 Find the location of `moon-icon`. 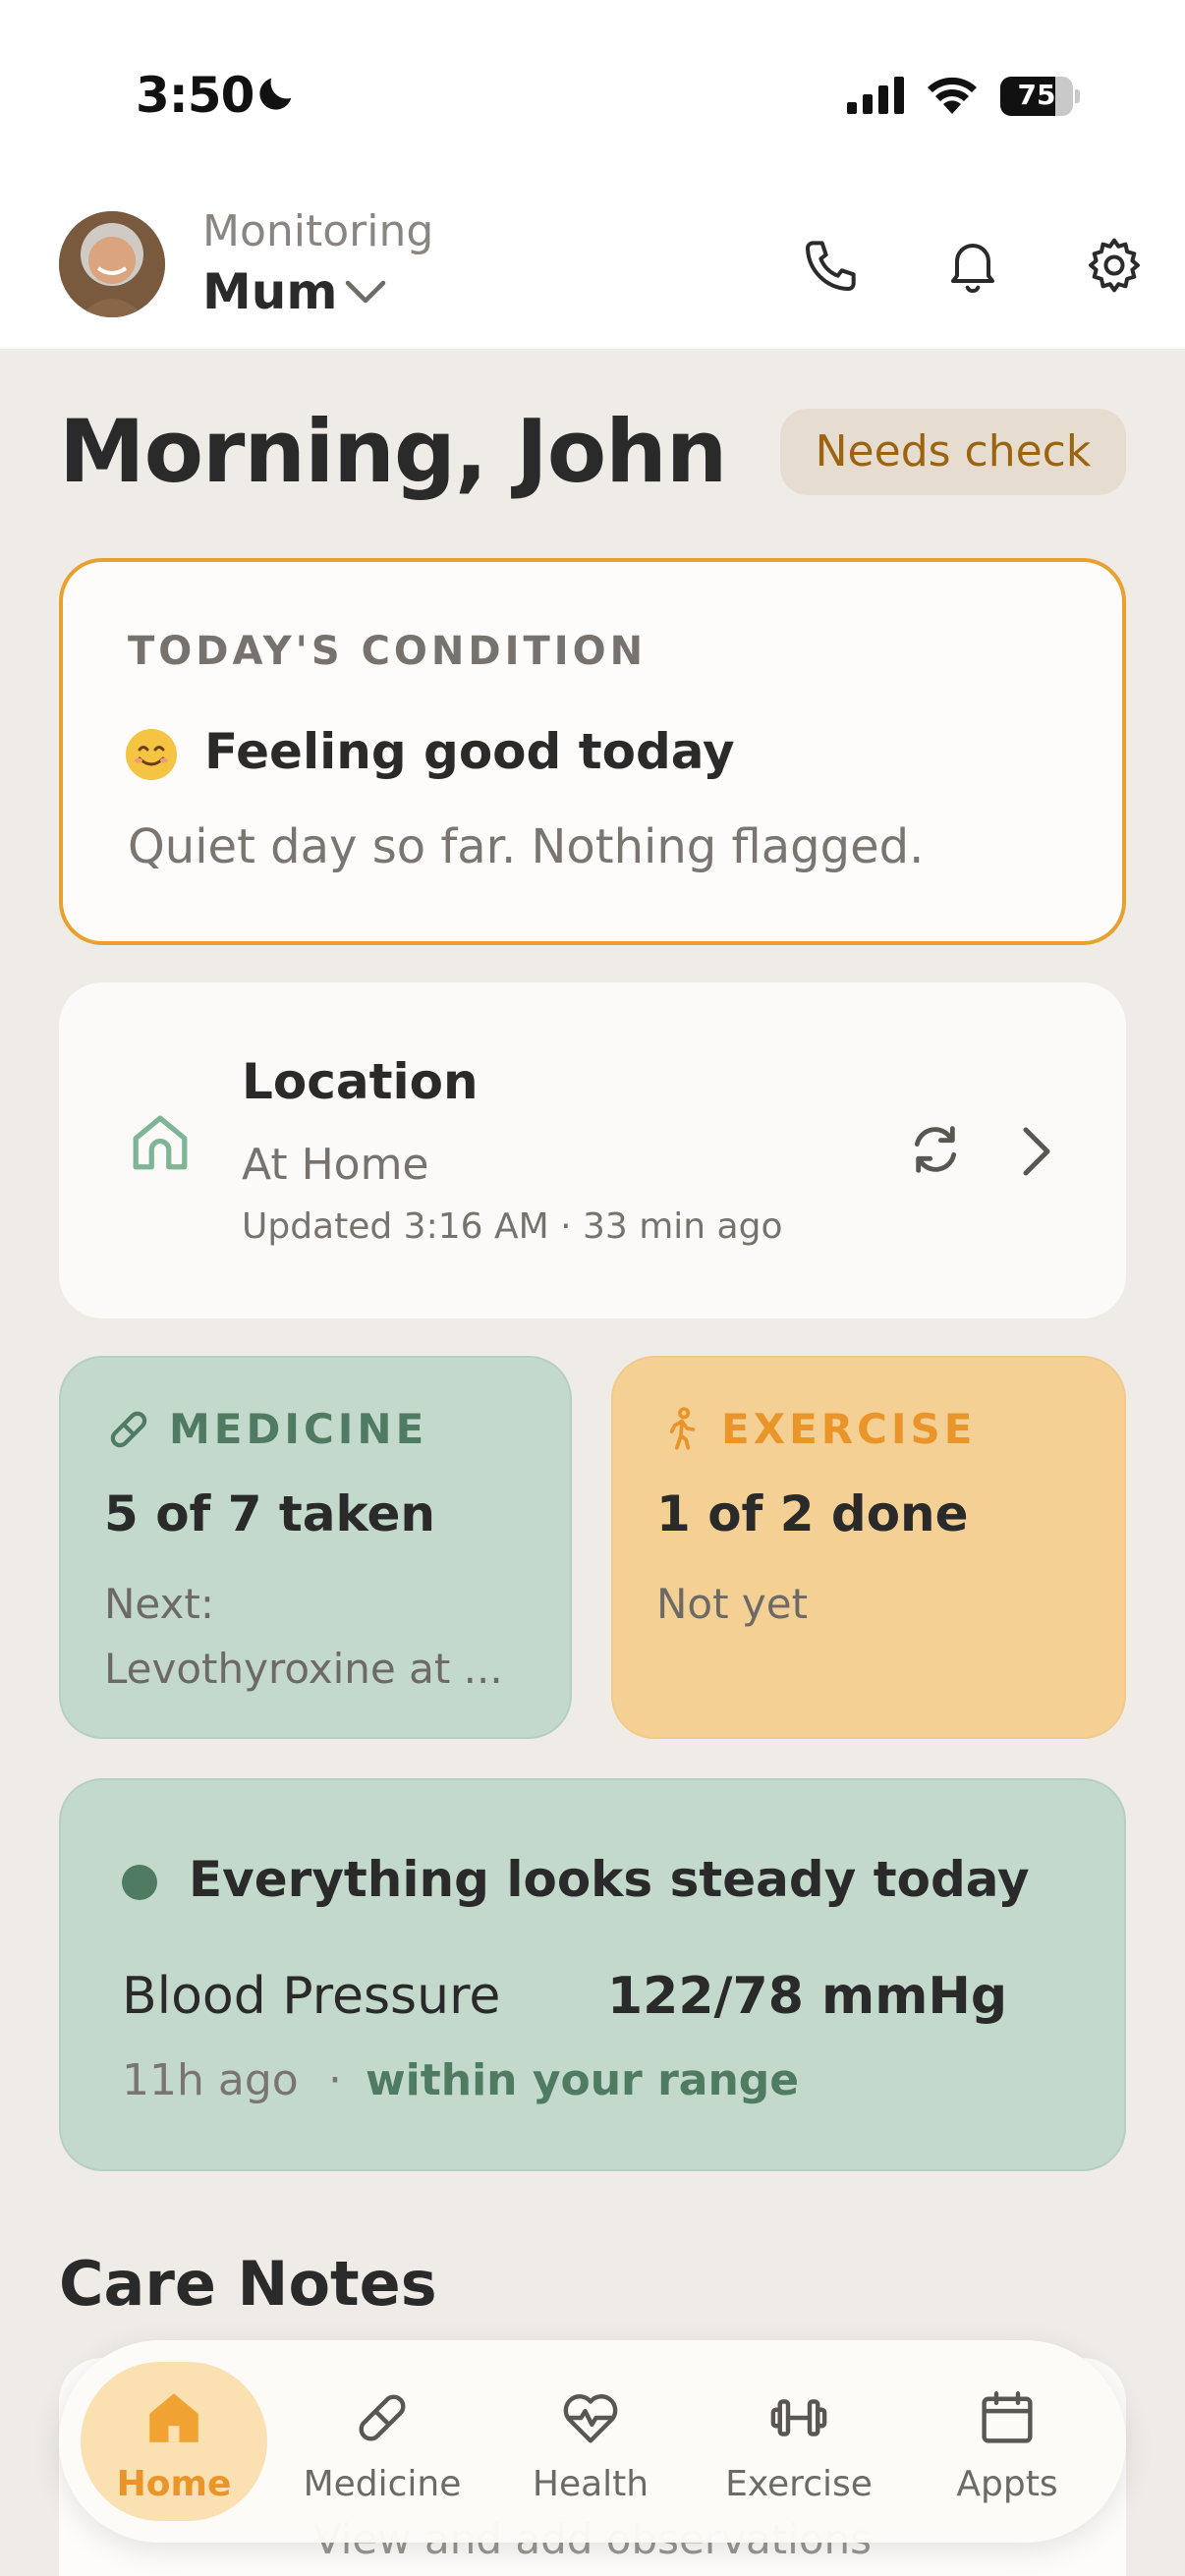

moon-icon is located at coordinates (276, 94).